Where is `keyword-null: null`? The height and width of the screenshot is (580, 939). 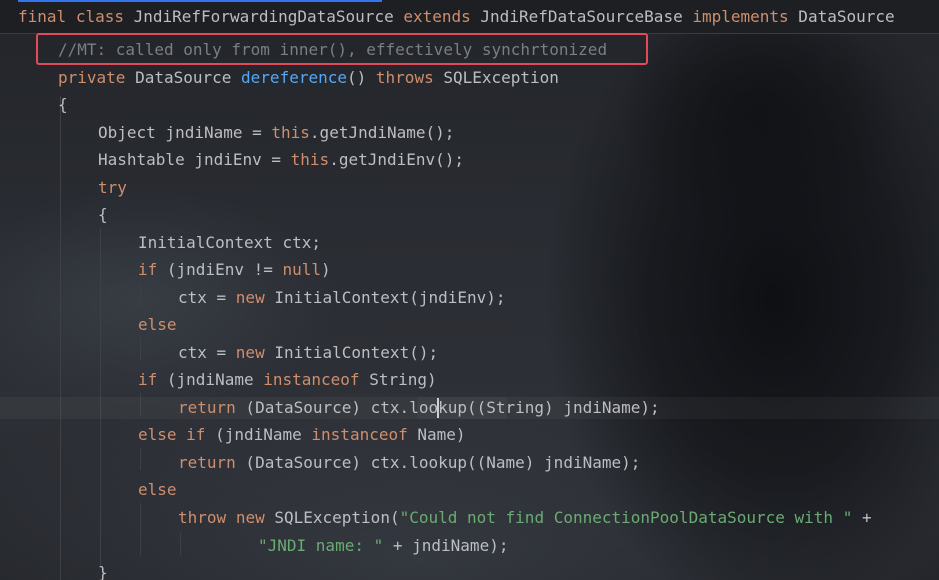
keyword-null: null is located at coordinates (302, 269).